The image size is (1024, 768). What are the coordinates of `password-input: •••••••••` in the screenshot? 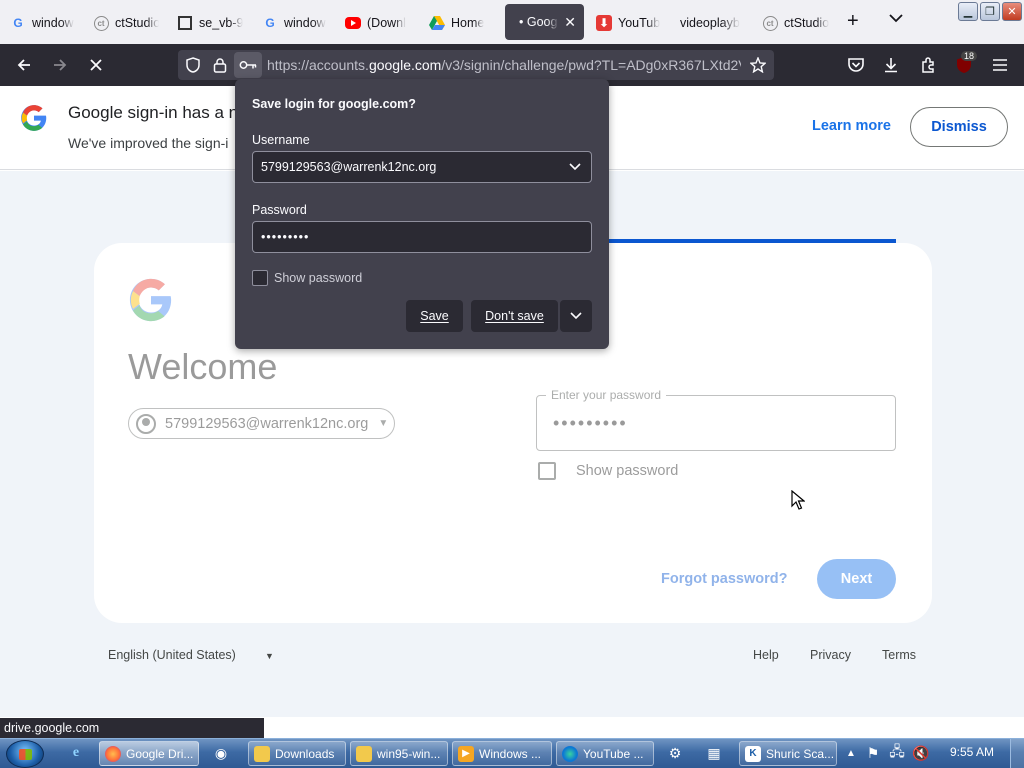 It's located at (422, 237).